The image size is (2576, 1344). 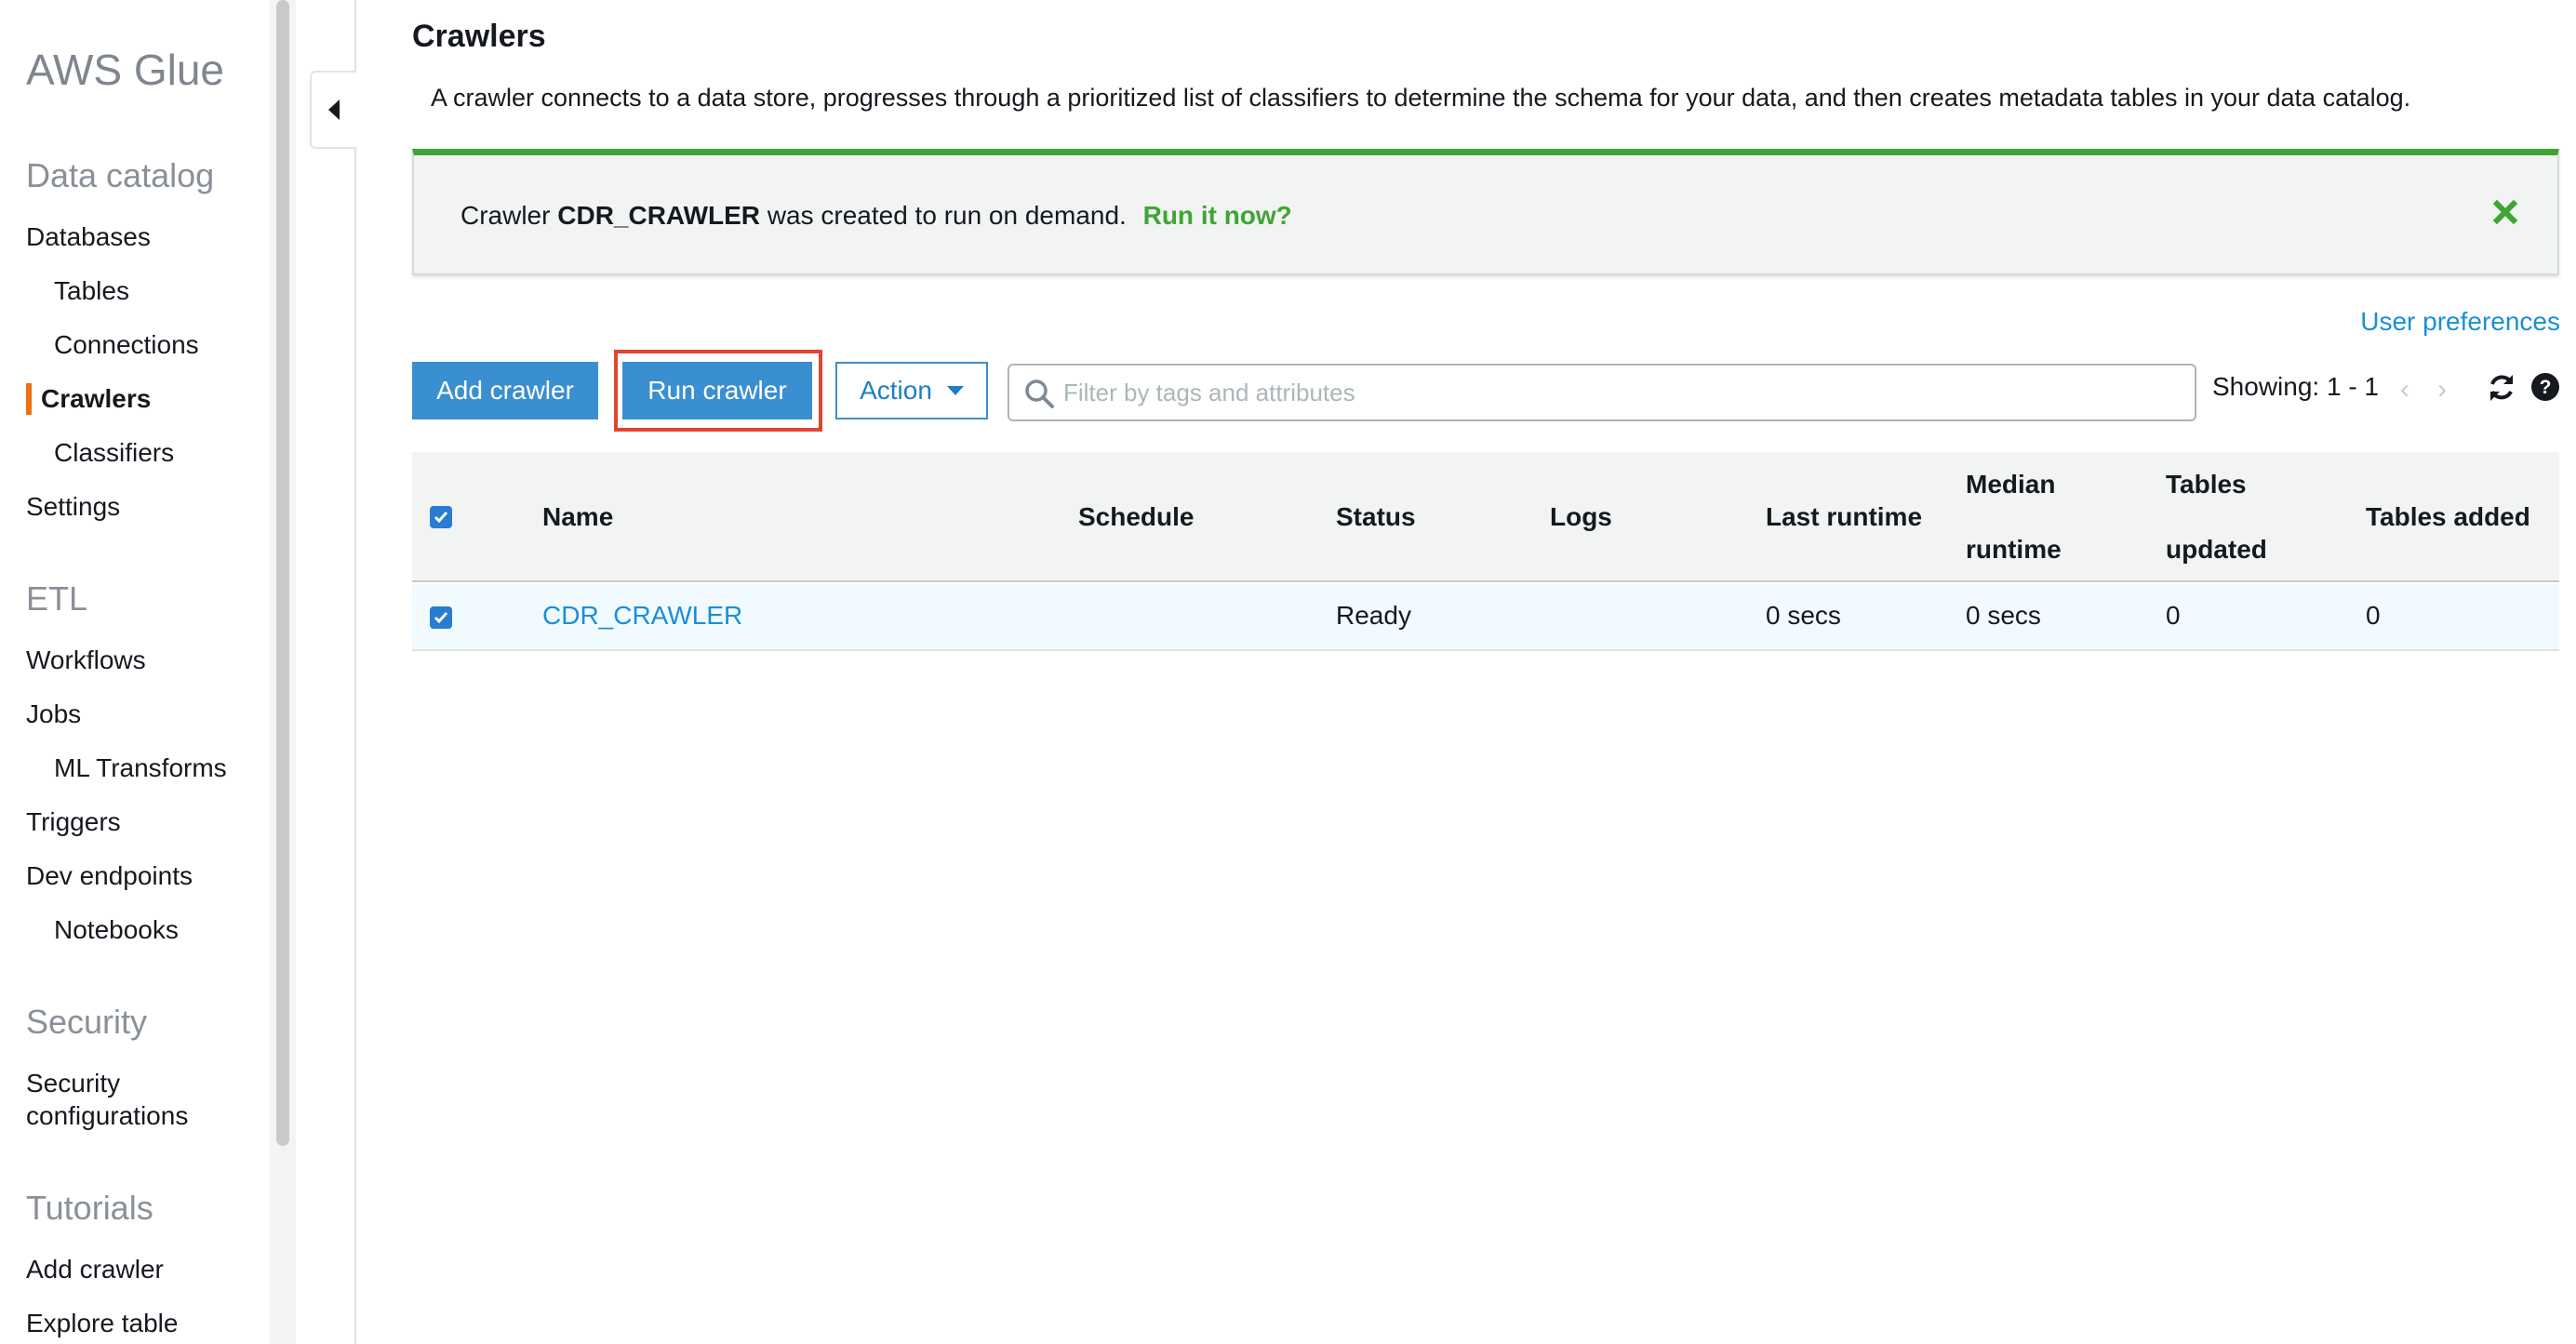 What do you see at coordinates (95, 1269) in the screenshot?
I see `sidebar-item-add-crawler: Add crawler` at bounding box center [95, 1269].